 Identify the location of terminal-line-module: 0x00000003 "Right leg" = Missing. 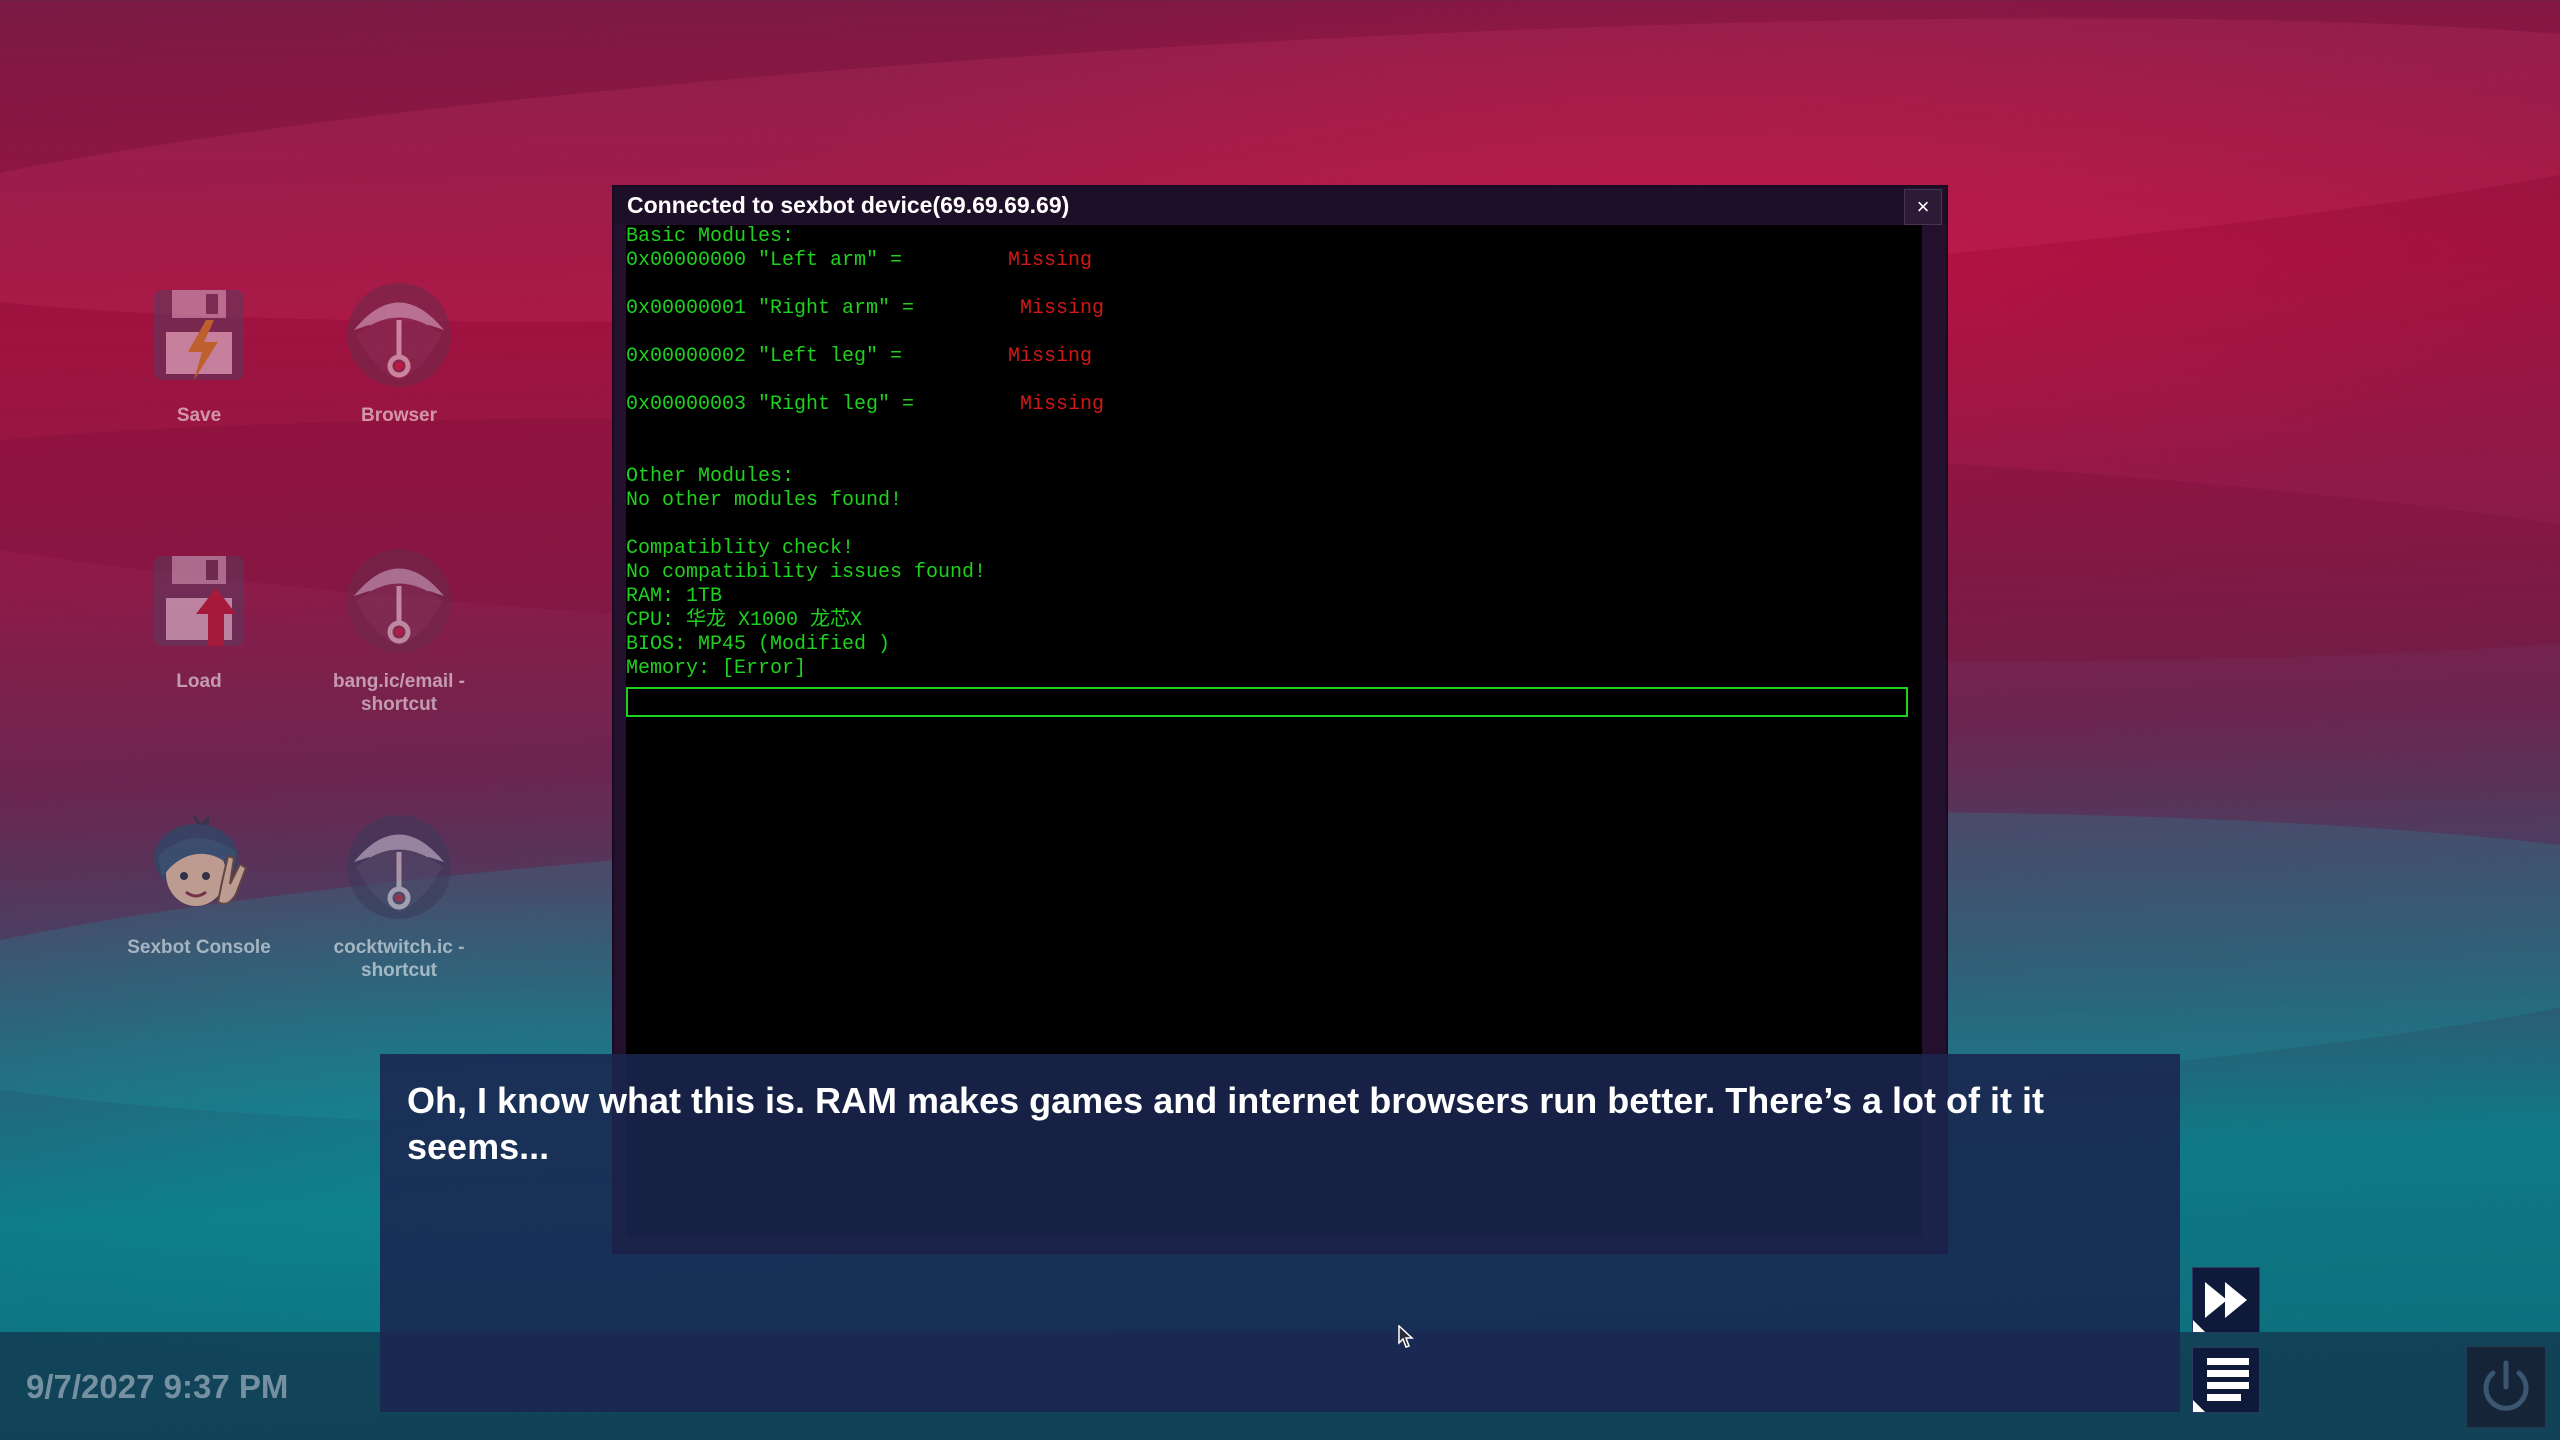
(1274, 405).